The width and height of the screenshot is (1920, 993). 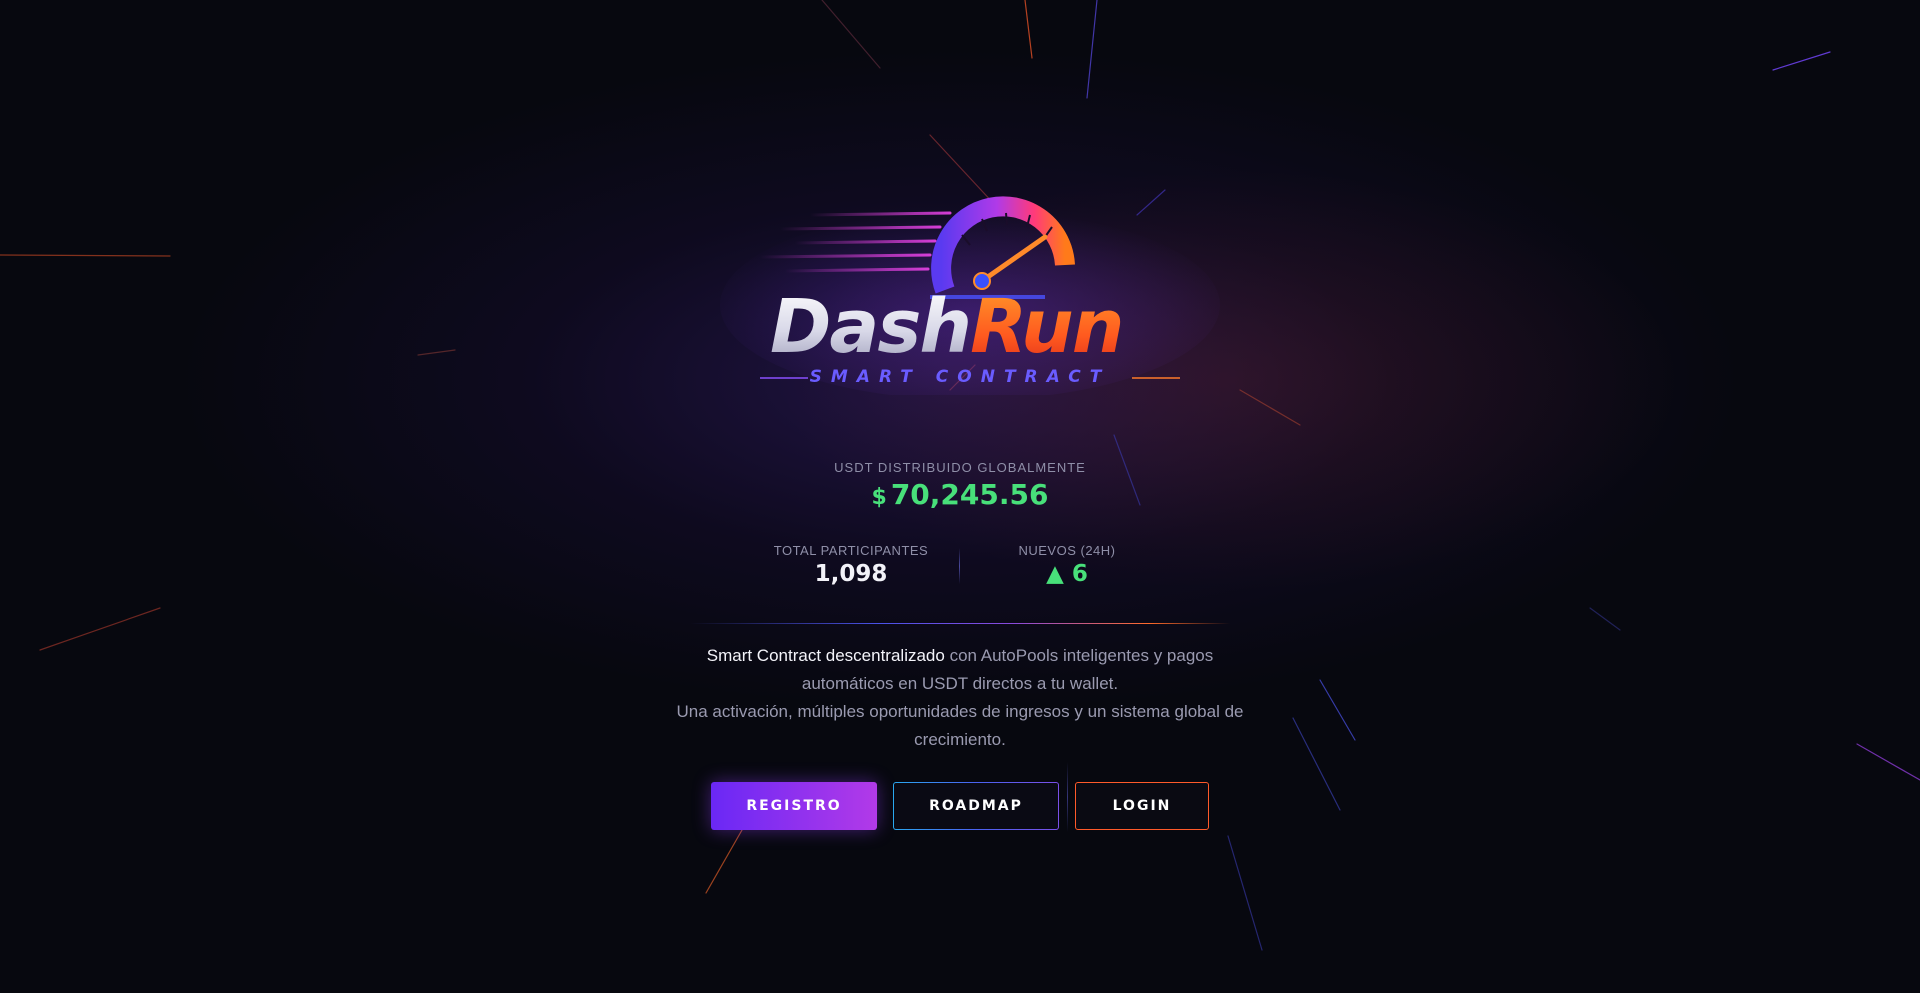 I want to click on registro-button: REGISTRO, so click(x=794, y=806).